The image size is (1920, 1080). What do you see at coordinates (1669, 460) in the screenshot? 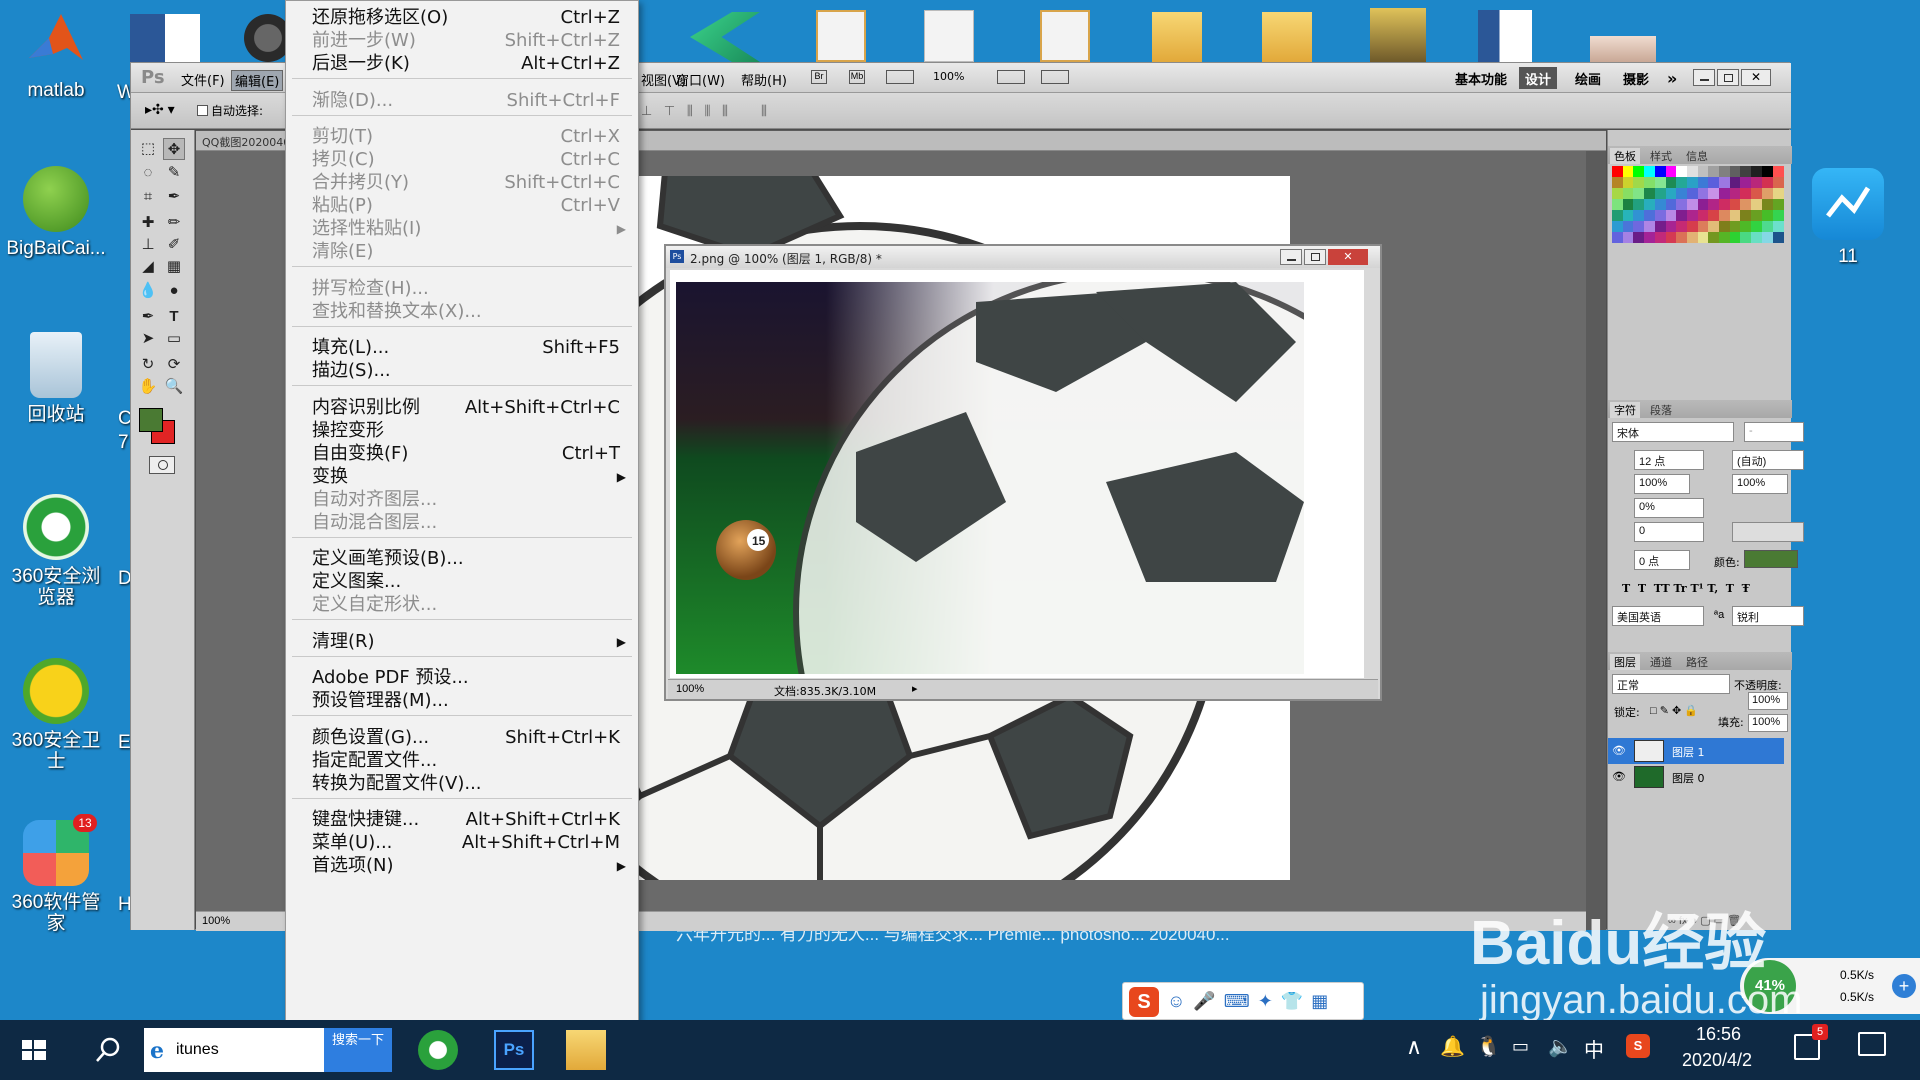
I see `font-size-select: 12 点` at bounding box center [1669, 460].